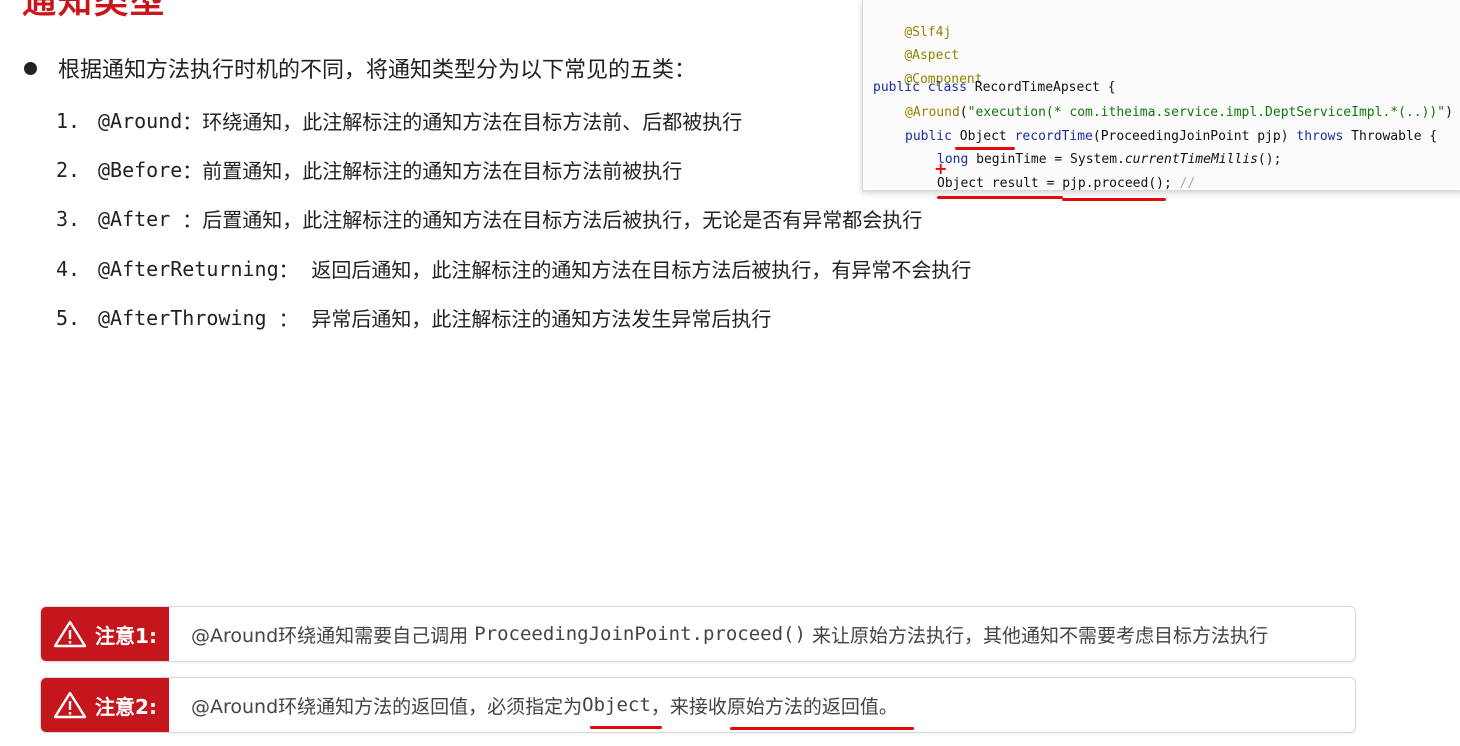 This screenshot has width=1460, height=746. What do you see at coordinates (140, 169) in the screenshot?
I see `item-annotation: @Before` at bounding box center [140, 169].